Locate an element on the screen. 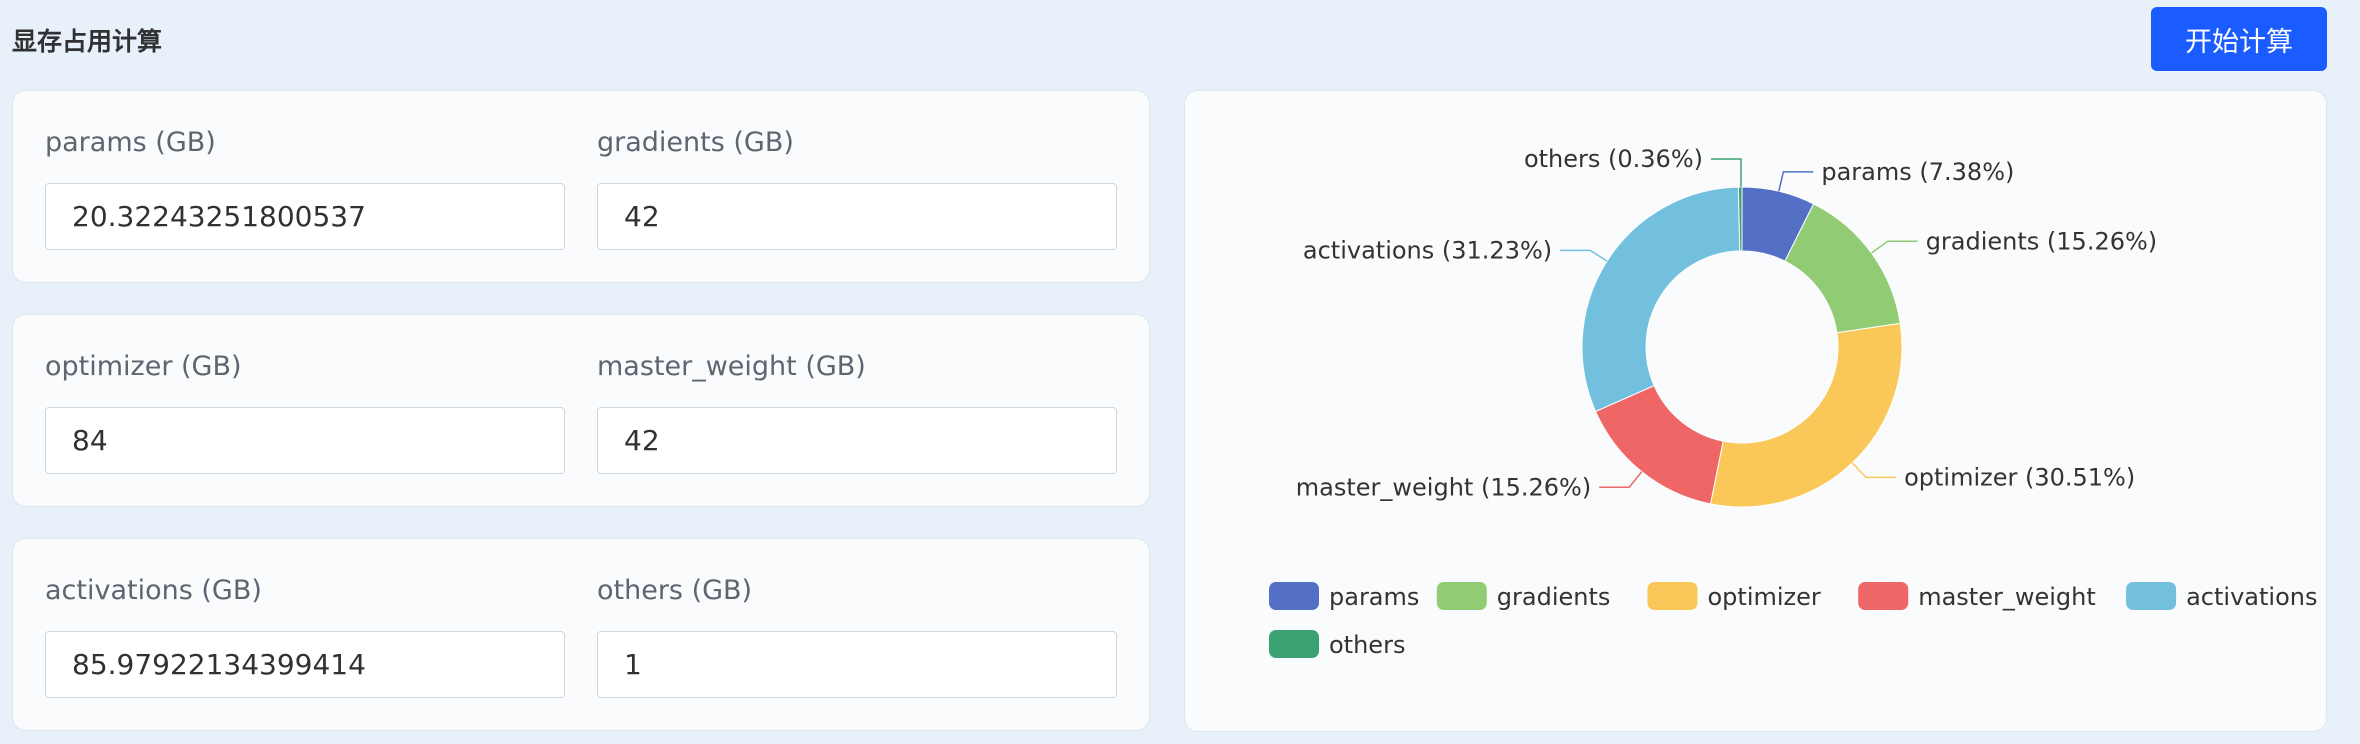  legend-item-gradients: gradients is located at coordinates (1523, 596).